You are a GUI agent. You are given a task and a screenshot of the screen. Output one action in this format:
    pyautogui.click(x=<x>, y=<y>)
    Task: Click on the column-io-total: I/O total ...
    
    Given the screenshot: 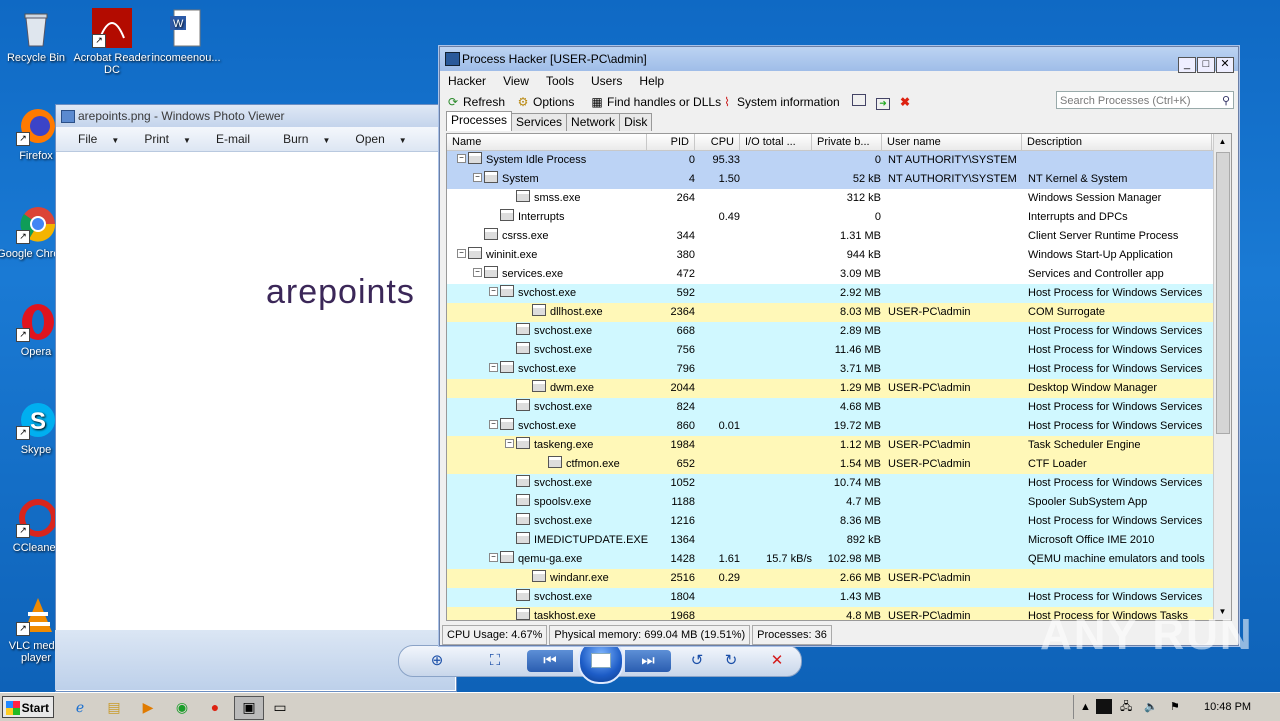 What is the action you would take?
    pyautogui.click(x=776, y=142)
    